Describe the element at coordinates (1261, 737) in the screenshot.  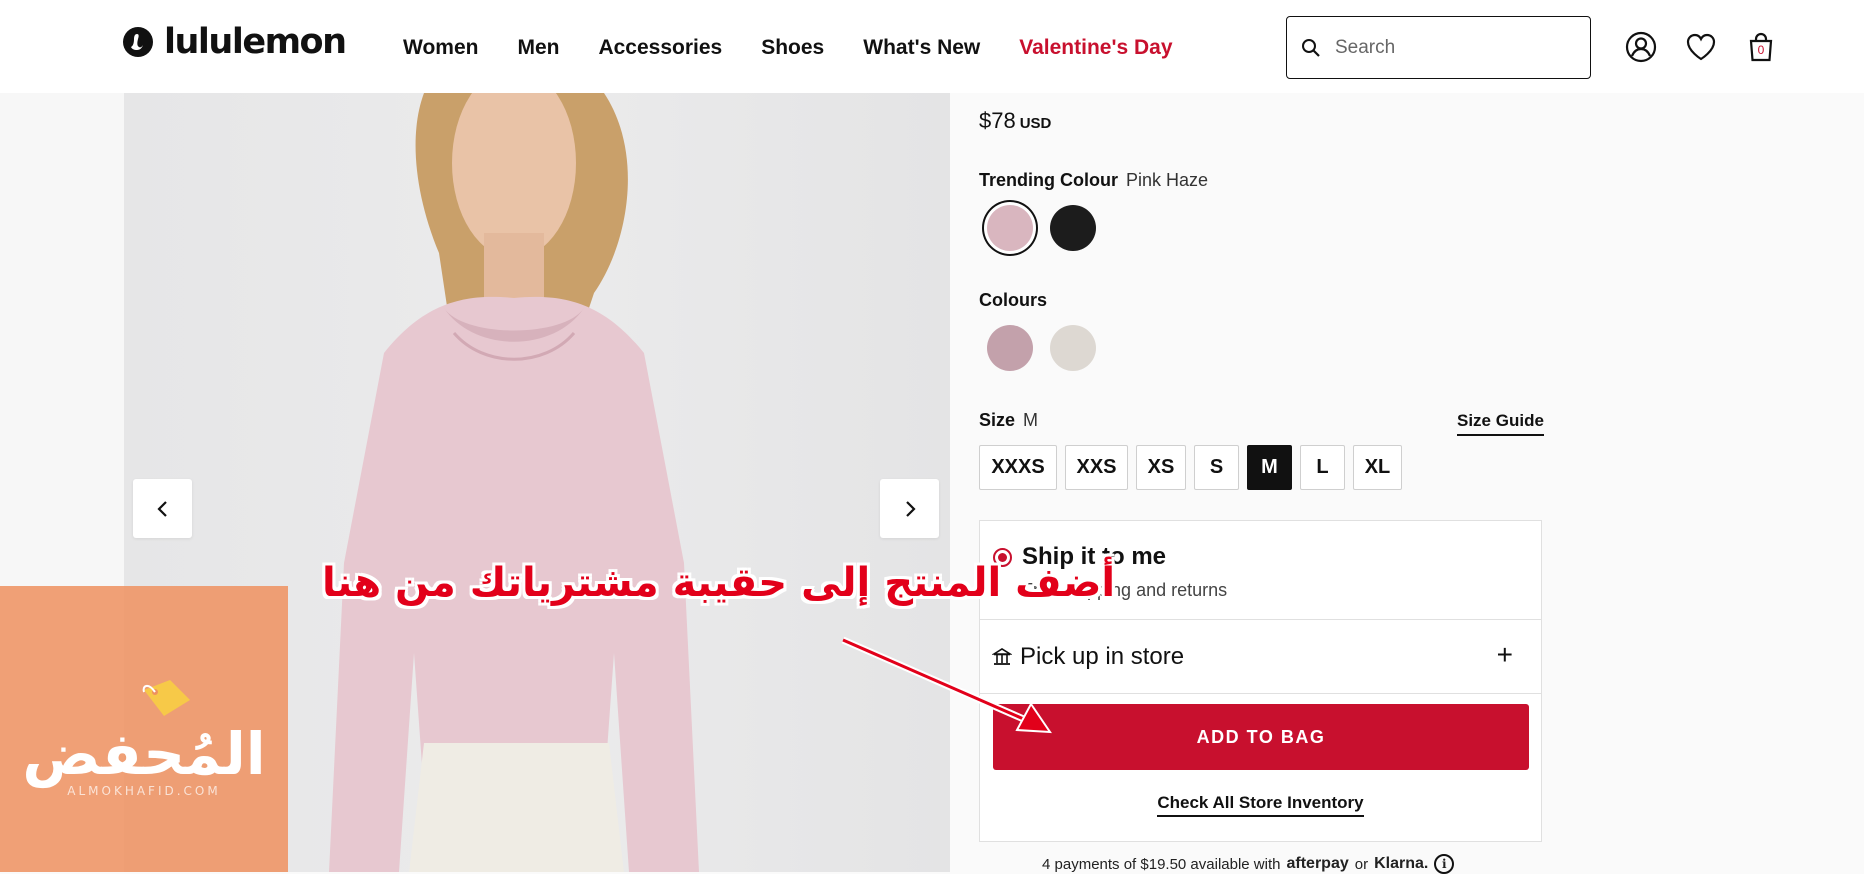
I see `add-to-bag-button: ADD TO BAG` at that location.